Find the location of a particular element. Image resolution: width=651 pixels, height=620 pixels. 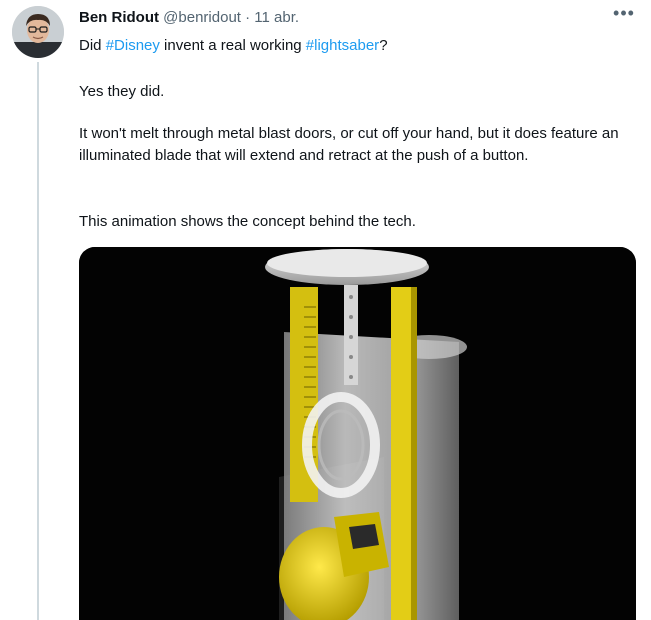

text-fragment: invent a real working is located at coordinates (232, 45).